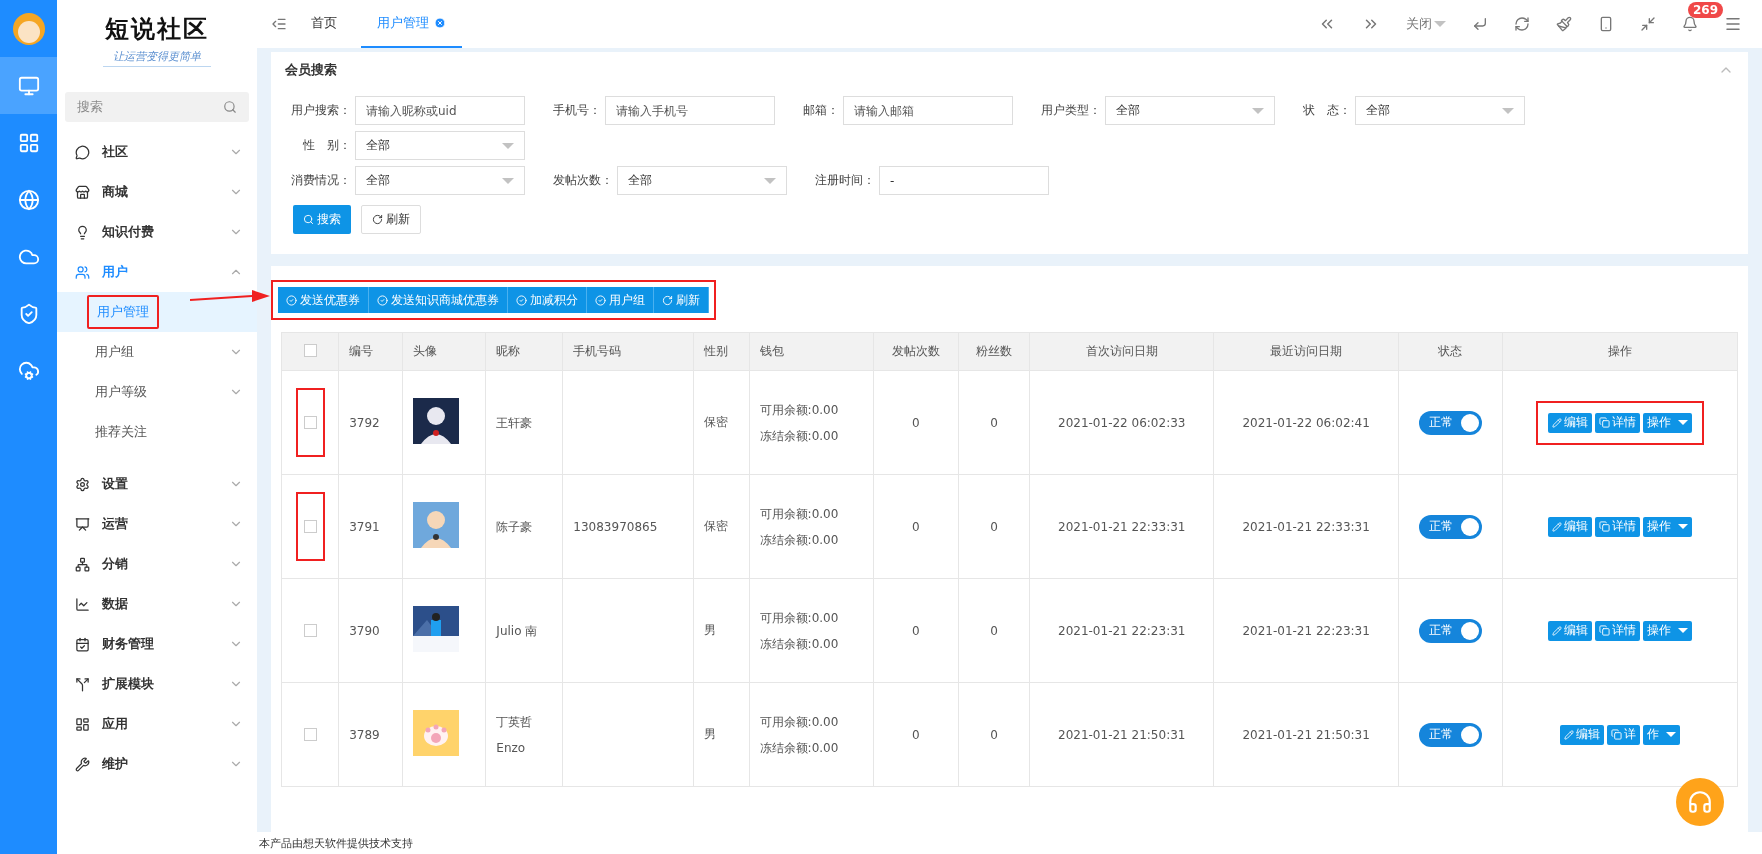 This screenshot has height=854, width=1762. I want to click on table-cell: 3790, so click(370, 630).